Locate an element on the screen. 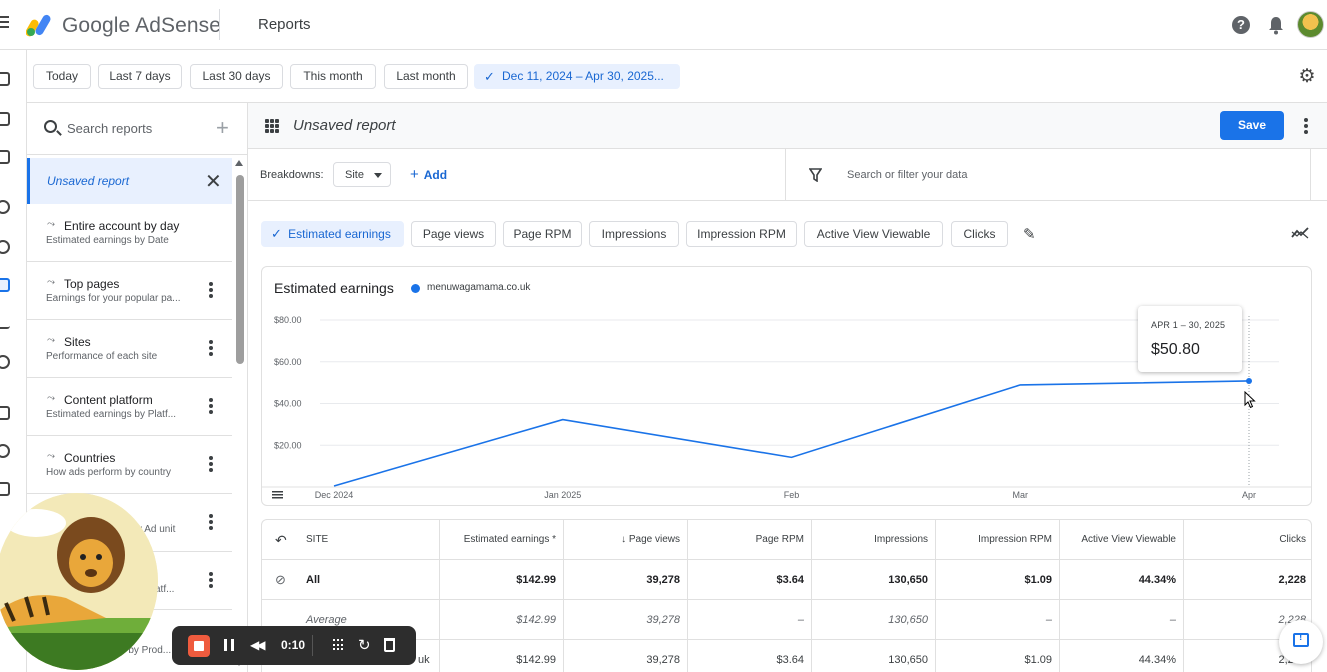 This screenshot has height=672, width=1327. table-cell: $3.64 is located at coordinates (750, 580).